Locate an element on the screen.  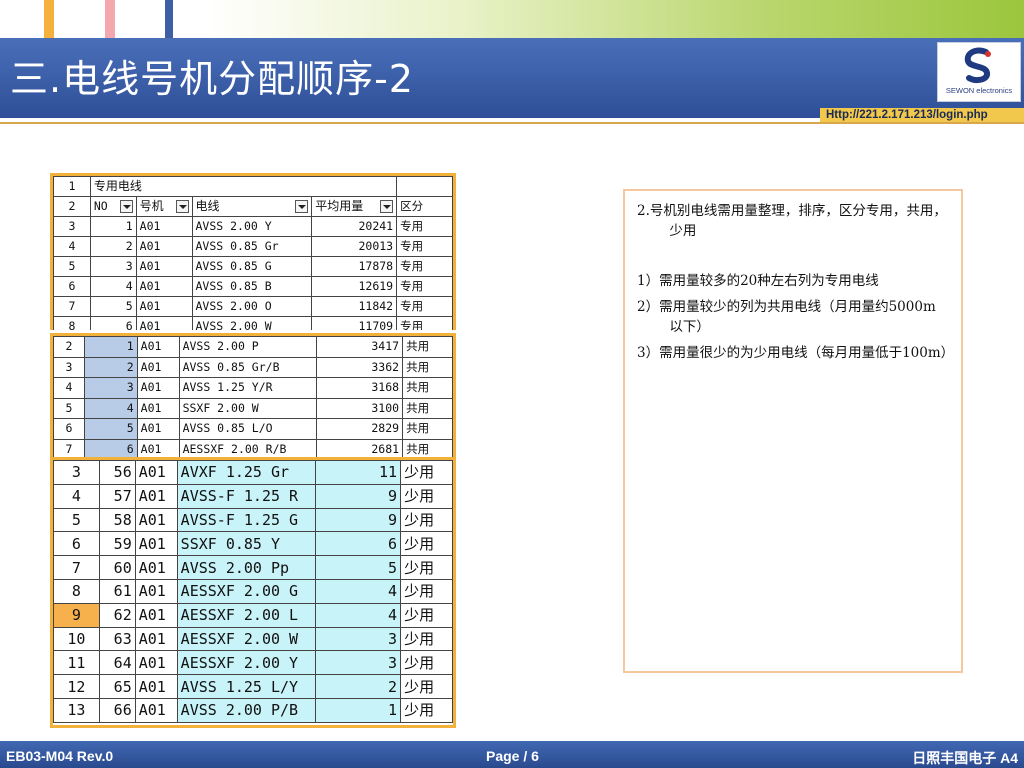
row-header: 13 is located at coordinates (76, 710).